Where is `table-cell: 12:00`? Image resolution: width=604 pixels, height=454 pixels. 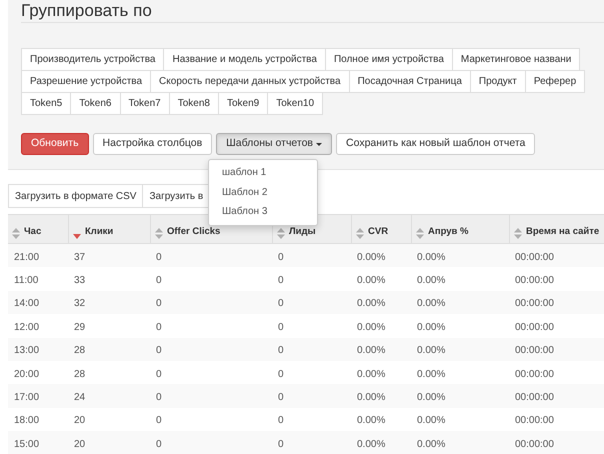
table-cell: 12:00 is located at coordinates (27, 327).